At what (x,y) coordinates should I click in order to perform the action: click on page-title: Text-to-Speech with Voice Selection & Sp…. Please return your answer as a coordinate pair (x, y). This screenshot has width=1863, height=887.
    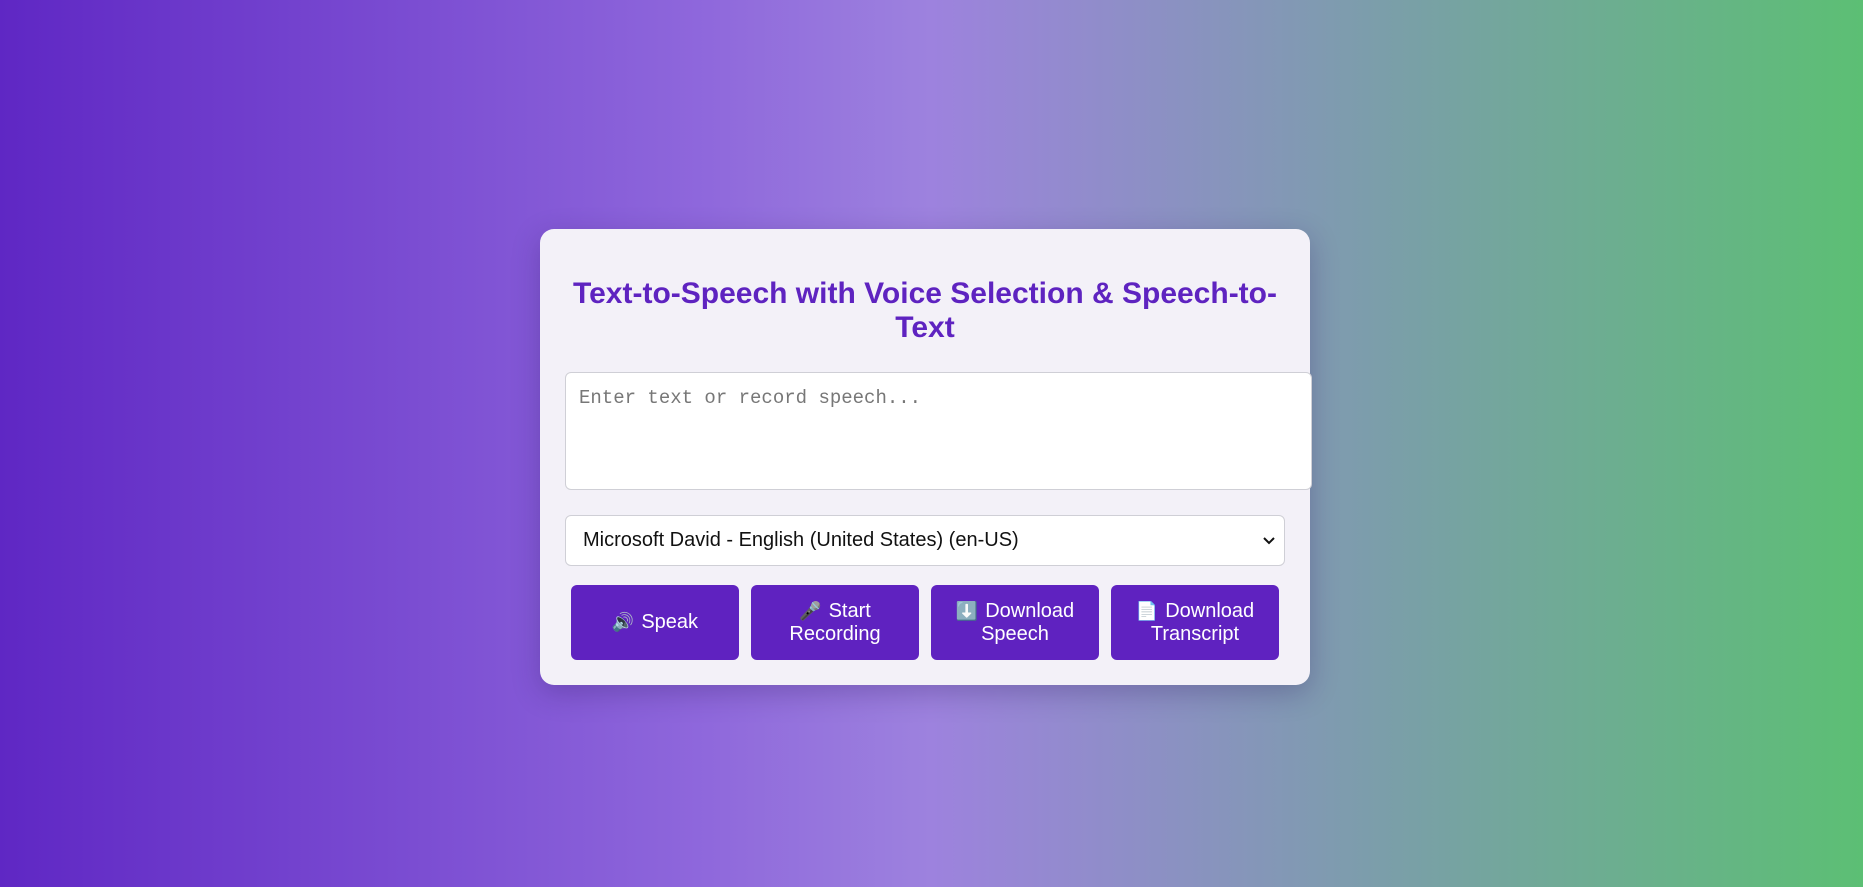
    Looking at the image, I should click on (925, 310).